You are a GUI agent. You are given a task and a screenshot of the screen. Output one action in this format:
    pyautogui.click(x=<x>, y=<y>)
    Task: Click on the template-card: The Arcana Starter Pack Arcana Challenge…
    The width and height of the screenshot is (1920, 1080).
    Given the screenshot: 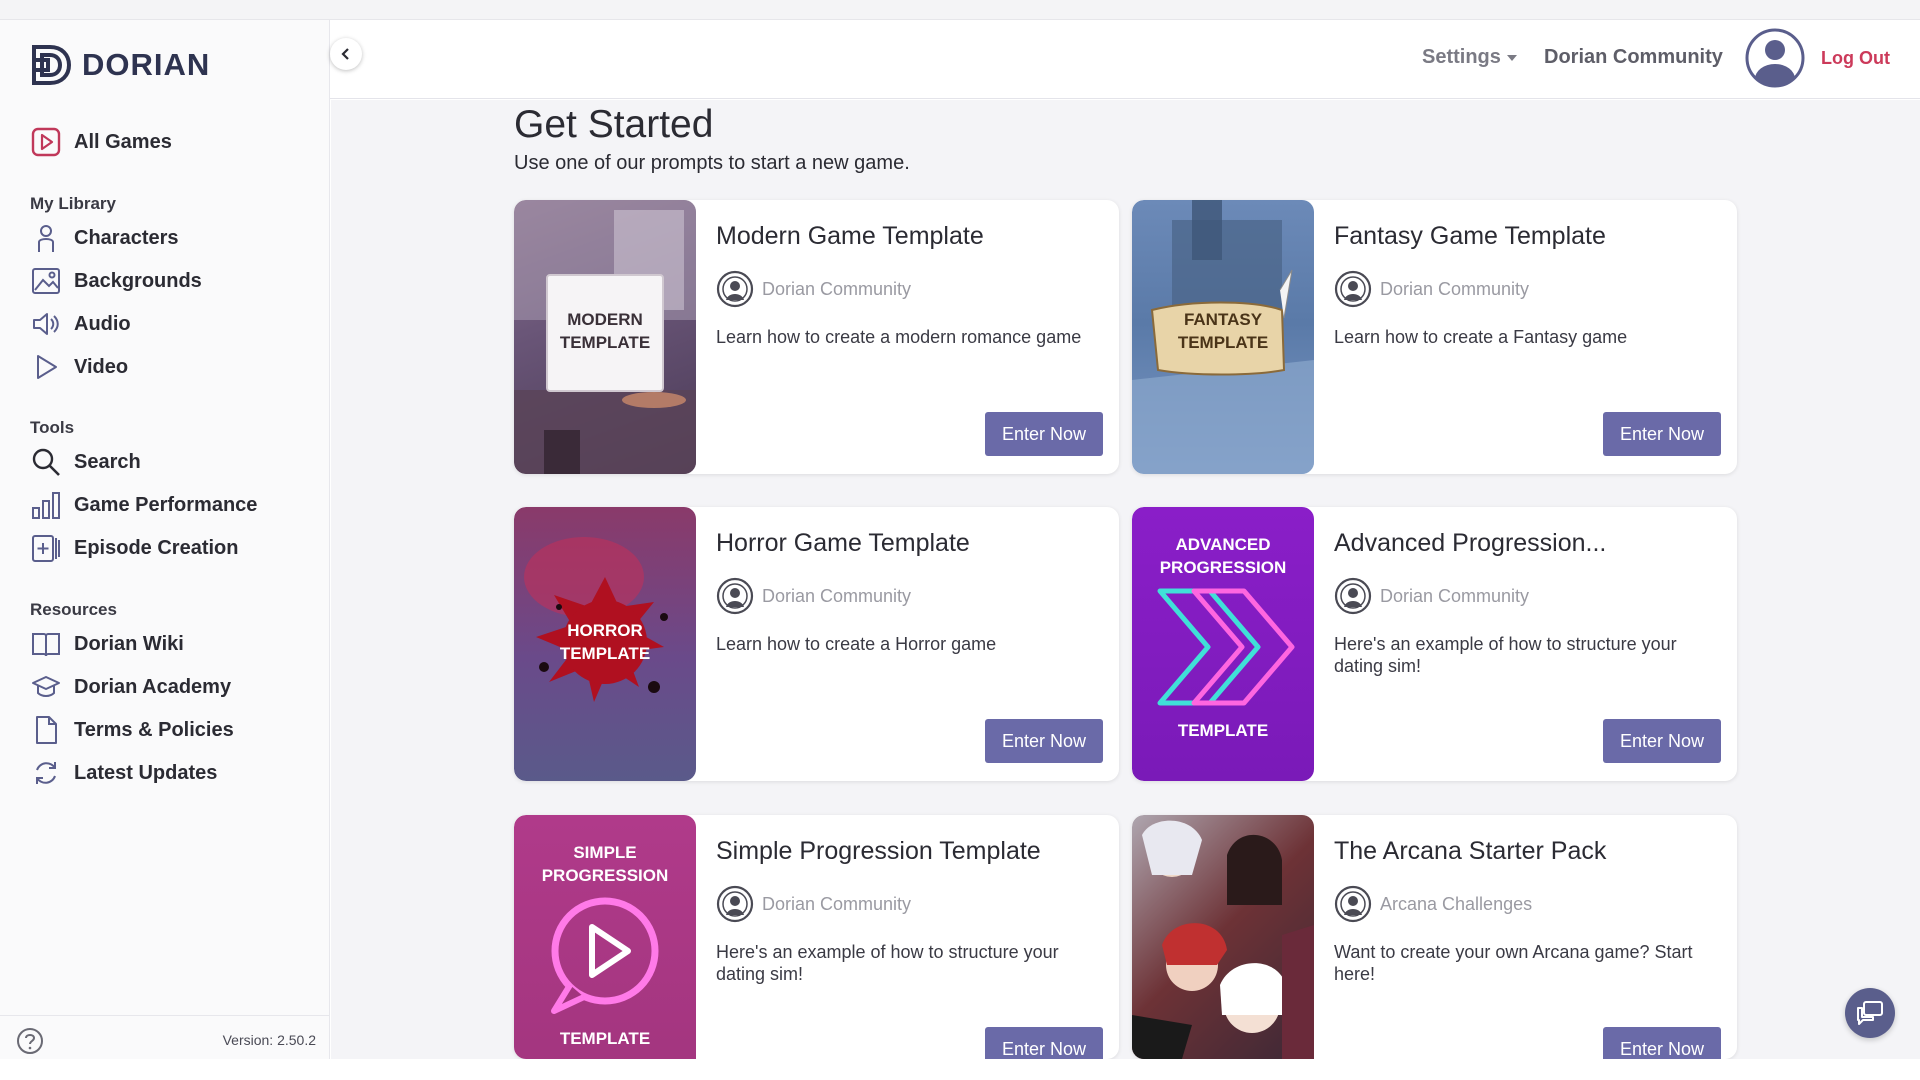 What is the action you would take?
    pyautogui.click(x=1434, y=937)
    